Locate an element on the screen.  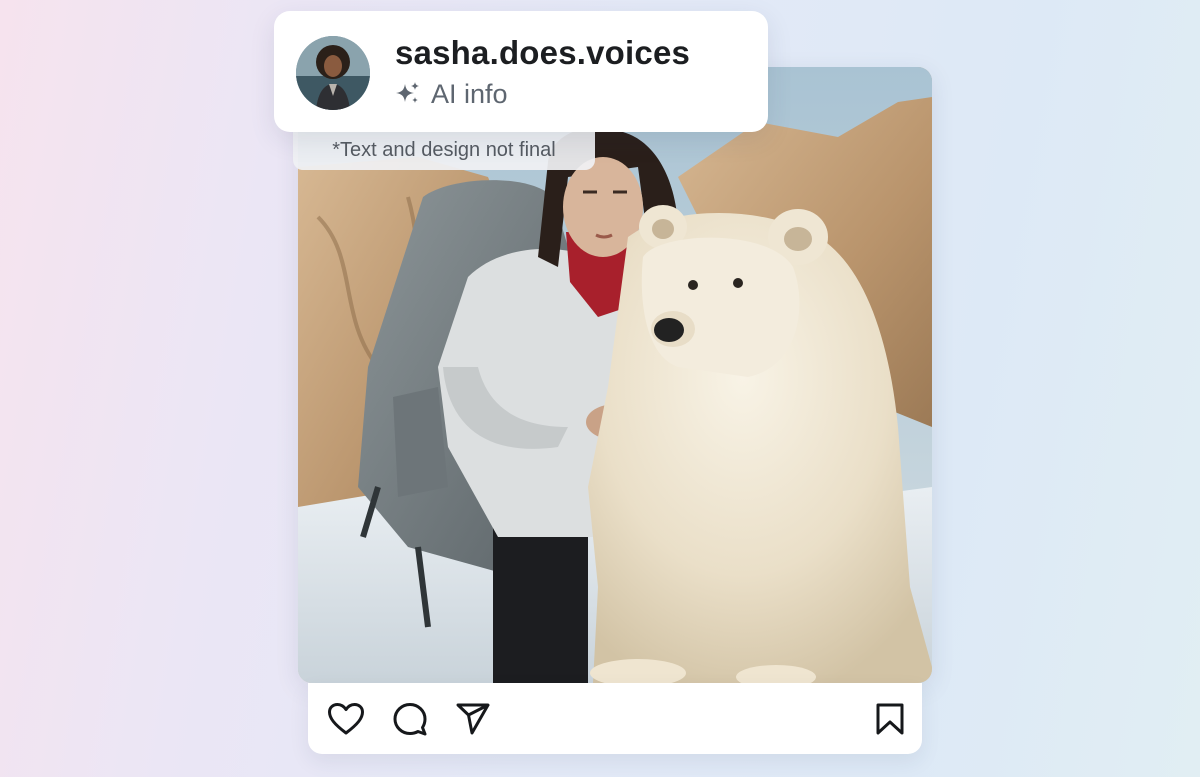
sparkle-icon is located at coordinates (407, 92).